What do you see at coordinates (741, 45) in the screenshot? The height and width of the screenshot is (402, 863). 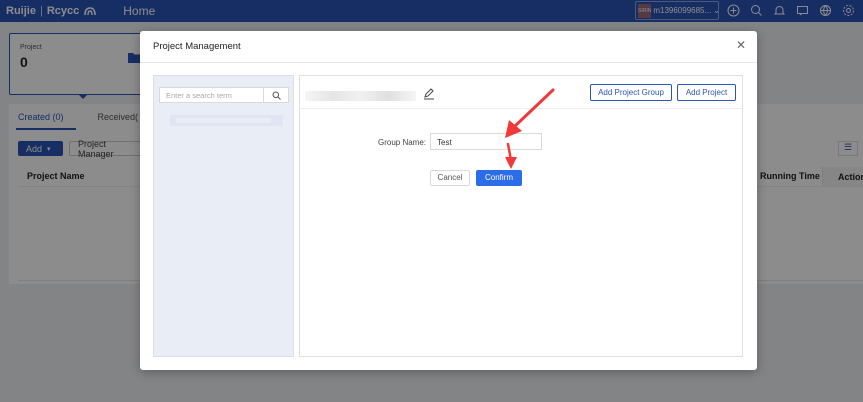 I see `close-icon: ✕` at bounding box center [741, 45].